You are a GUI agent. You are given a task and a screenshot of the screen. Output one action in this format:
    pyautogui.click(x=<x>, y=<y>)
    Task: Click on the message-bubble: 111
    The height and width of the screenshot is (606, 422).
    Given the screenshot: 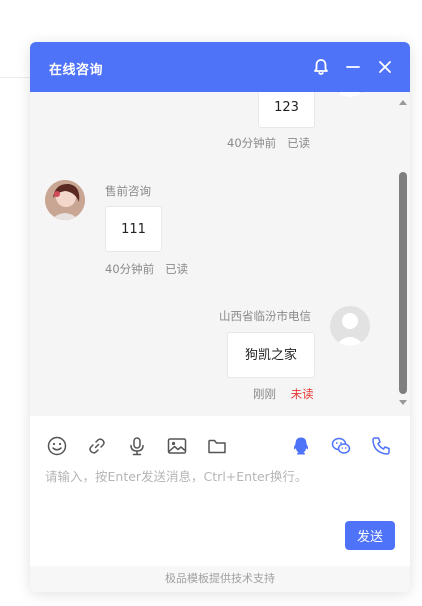 What is the action you would take?
    pyautogui.click(x=133, y=229)
    